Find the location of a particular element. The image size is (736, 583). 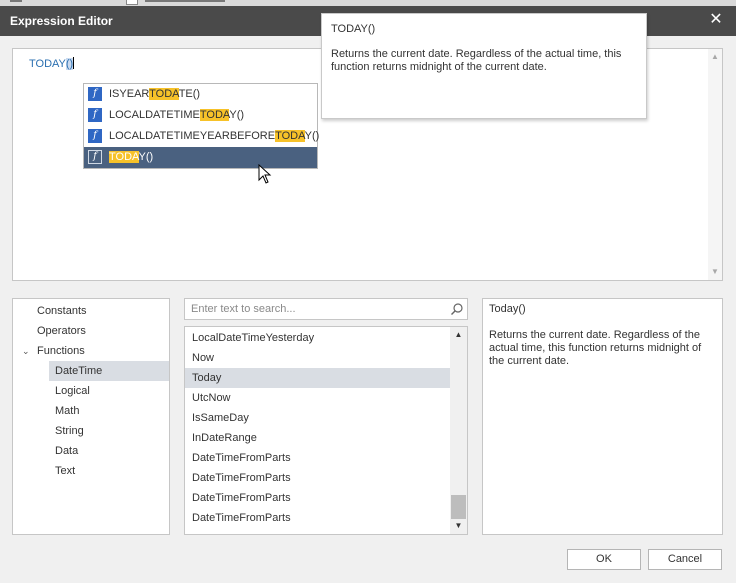

item-text-prefix: LOCALDATETIME is located at coordinates (154, 115).